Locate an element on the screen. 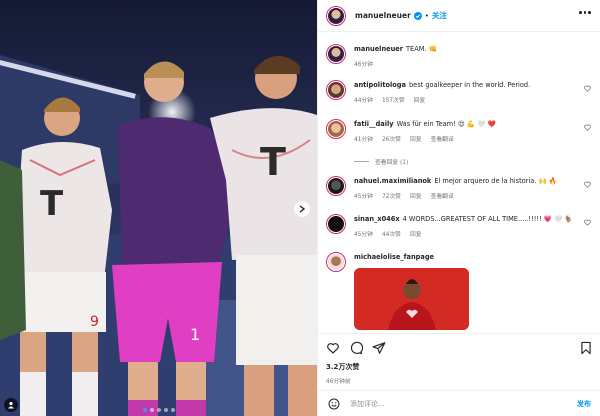  carousel-indicator is located at coordinates (158, 410).